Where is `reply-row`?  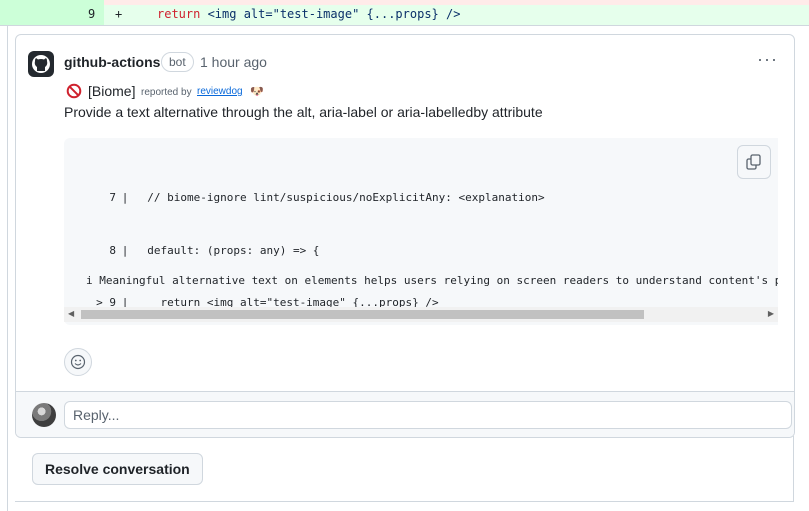 reply-row is located at coordinates (405, 414).